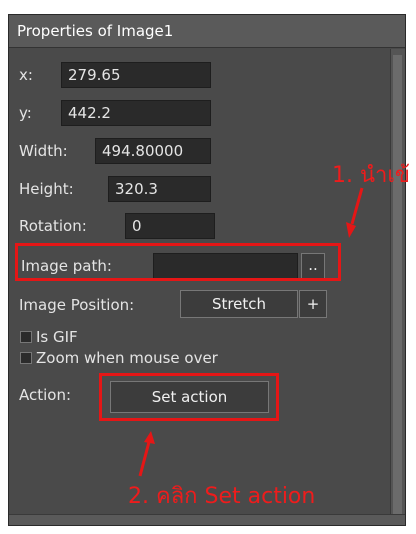 The width and height of the screenshot is (416, 534). I want to click on step2-annotation: 2. คลิก Set action, so click(222, 496).